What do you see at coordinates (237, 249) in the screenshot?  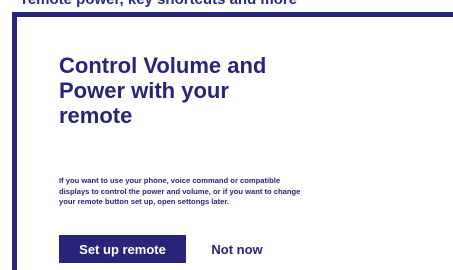 I see `not-now-button: Not now` at bounding box center [237, 249].